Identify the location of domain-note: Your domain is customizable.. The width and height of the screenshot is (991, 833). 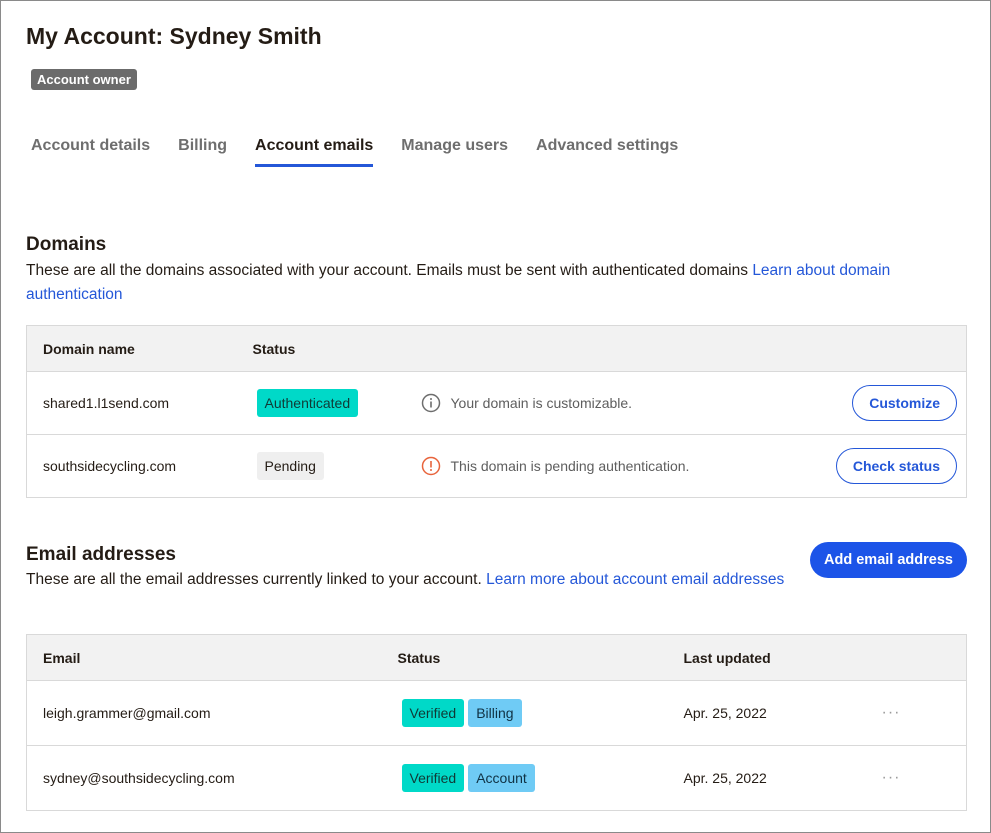
(598, 403).